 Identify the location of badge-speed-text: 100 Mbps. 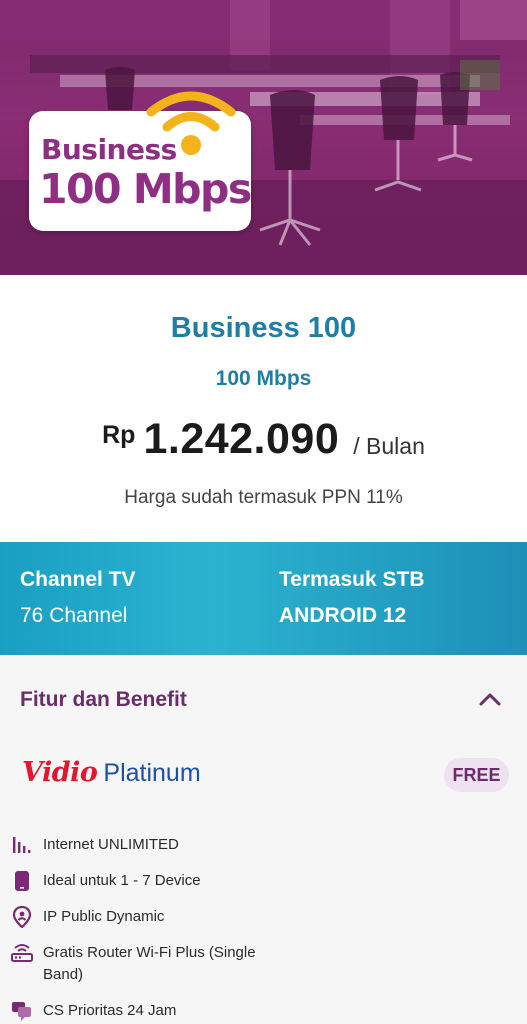
(145, 189).